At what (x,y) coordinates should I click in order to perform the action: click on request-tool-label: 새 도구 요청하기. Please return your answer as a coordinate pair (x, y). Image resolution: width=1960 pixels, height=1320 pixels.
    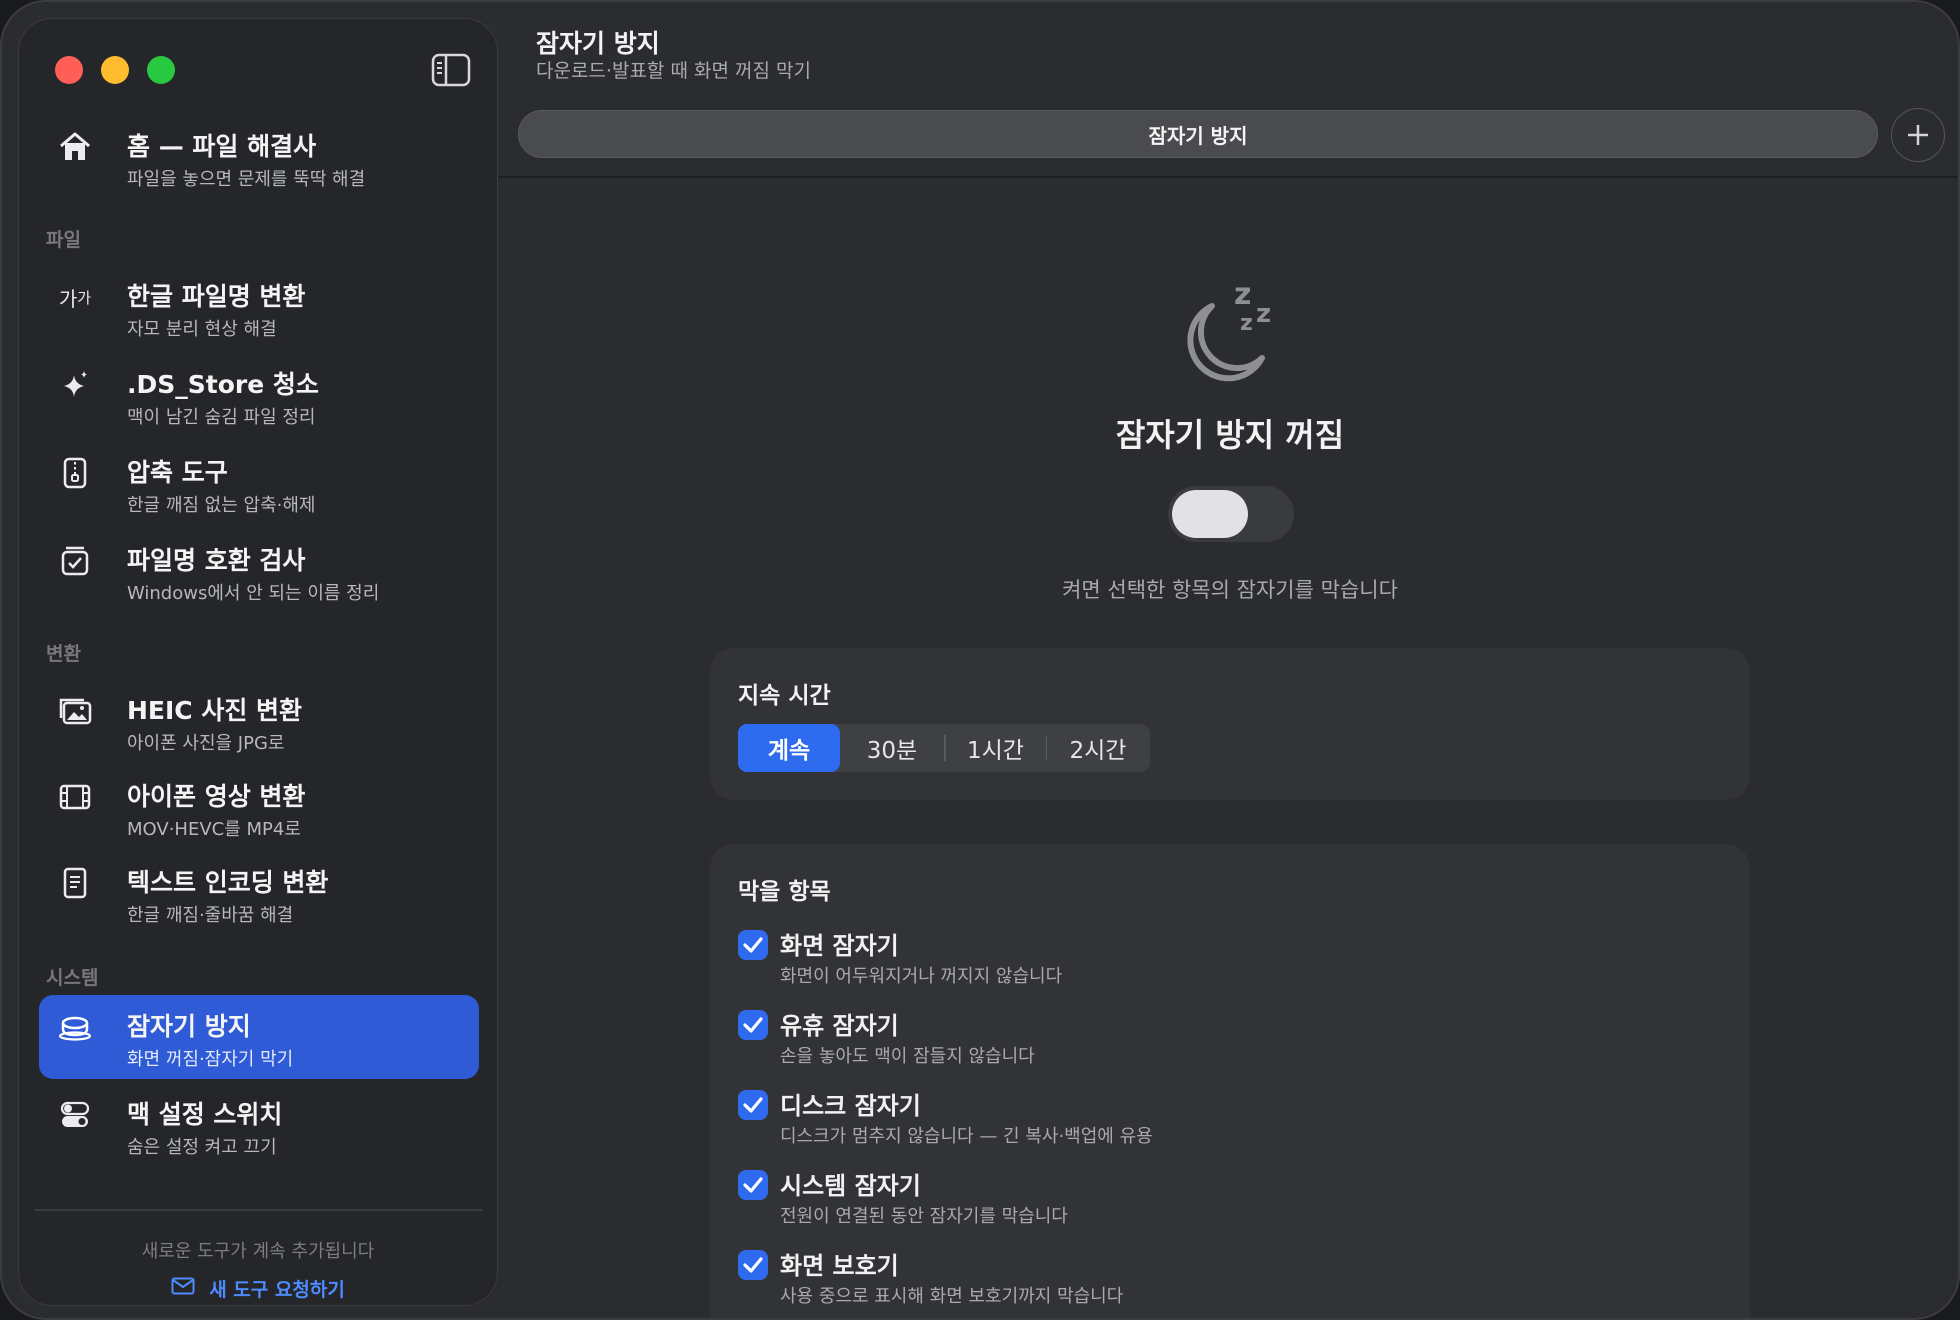
    Looking at the image, I should click on (277, 1290).